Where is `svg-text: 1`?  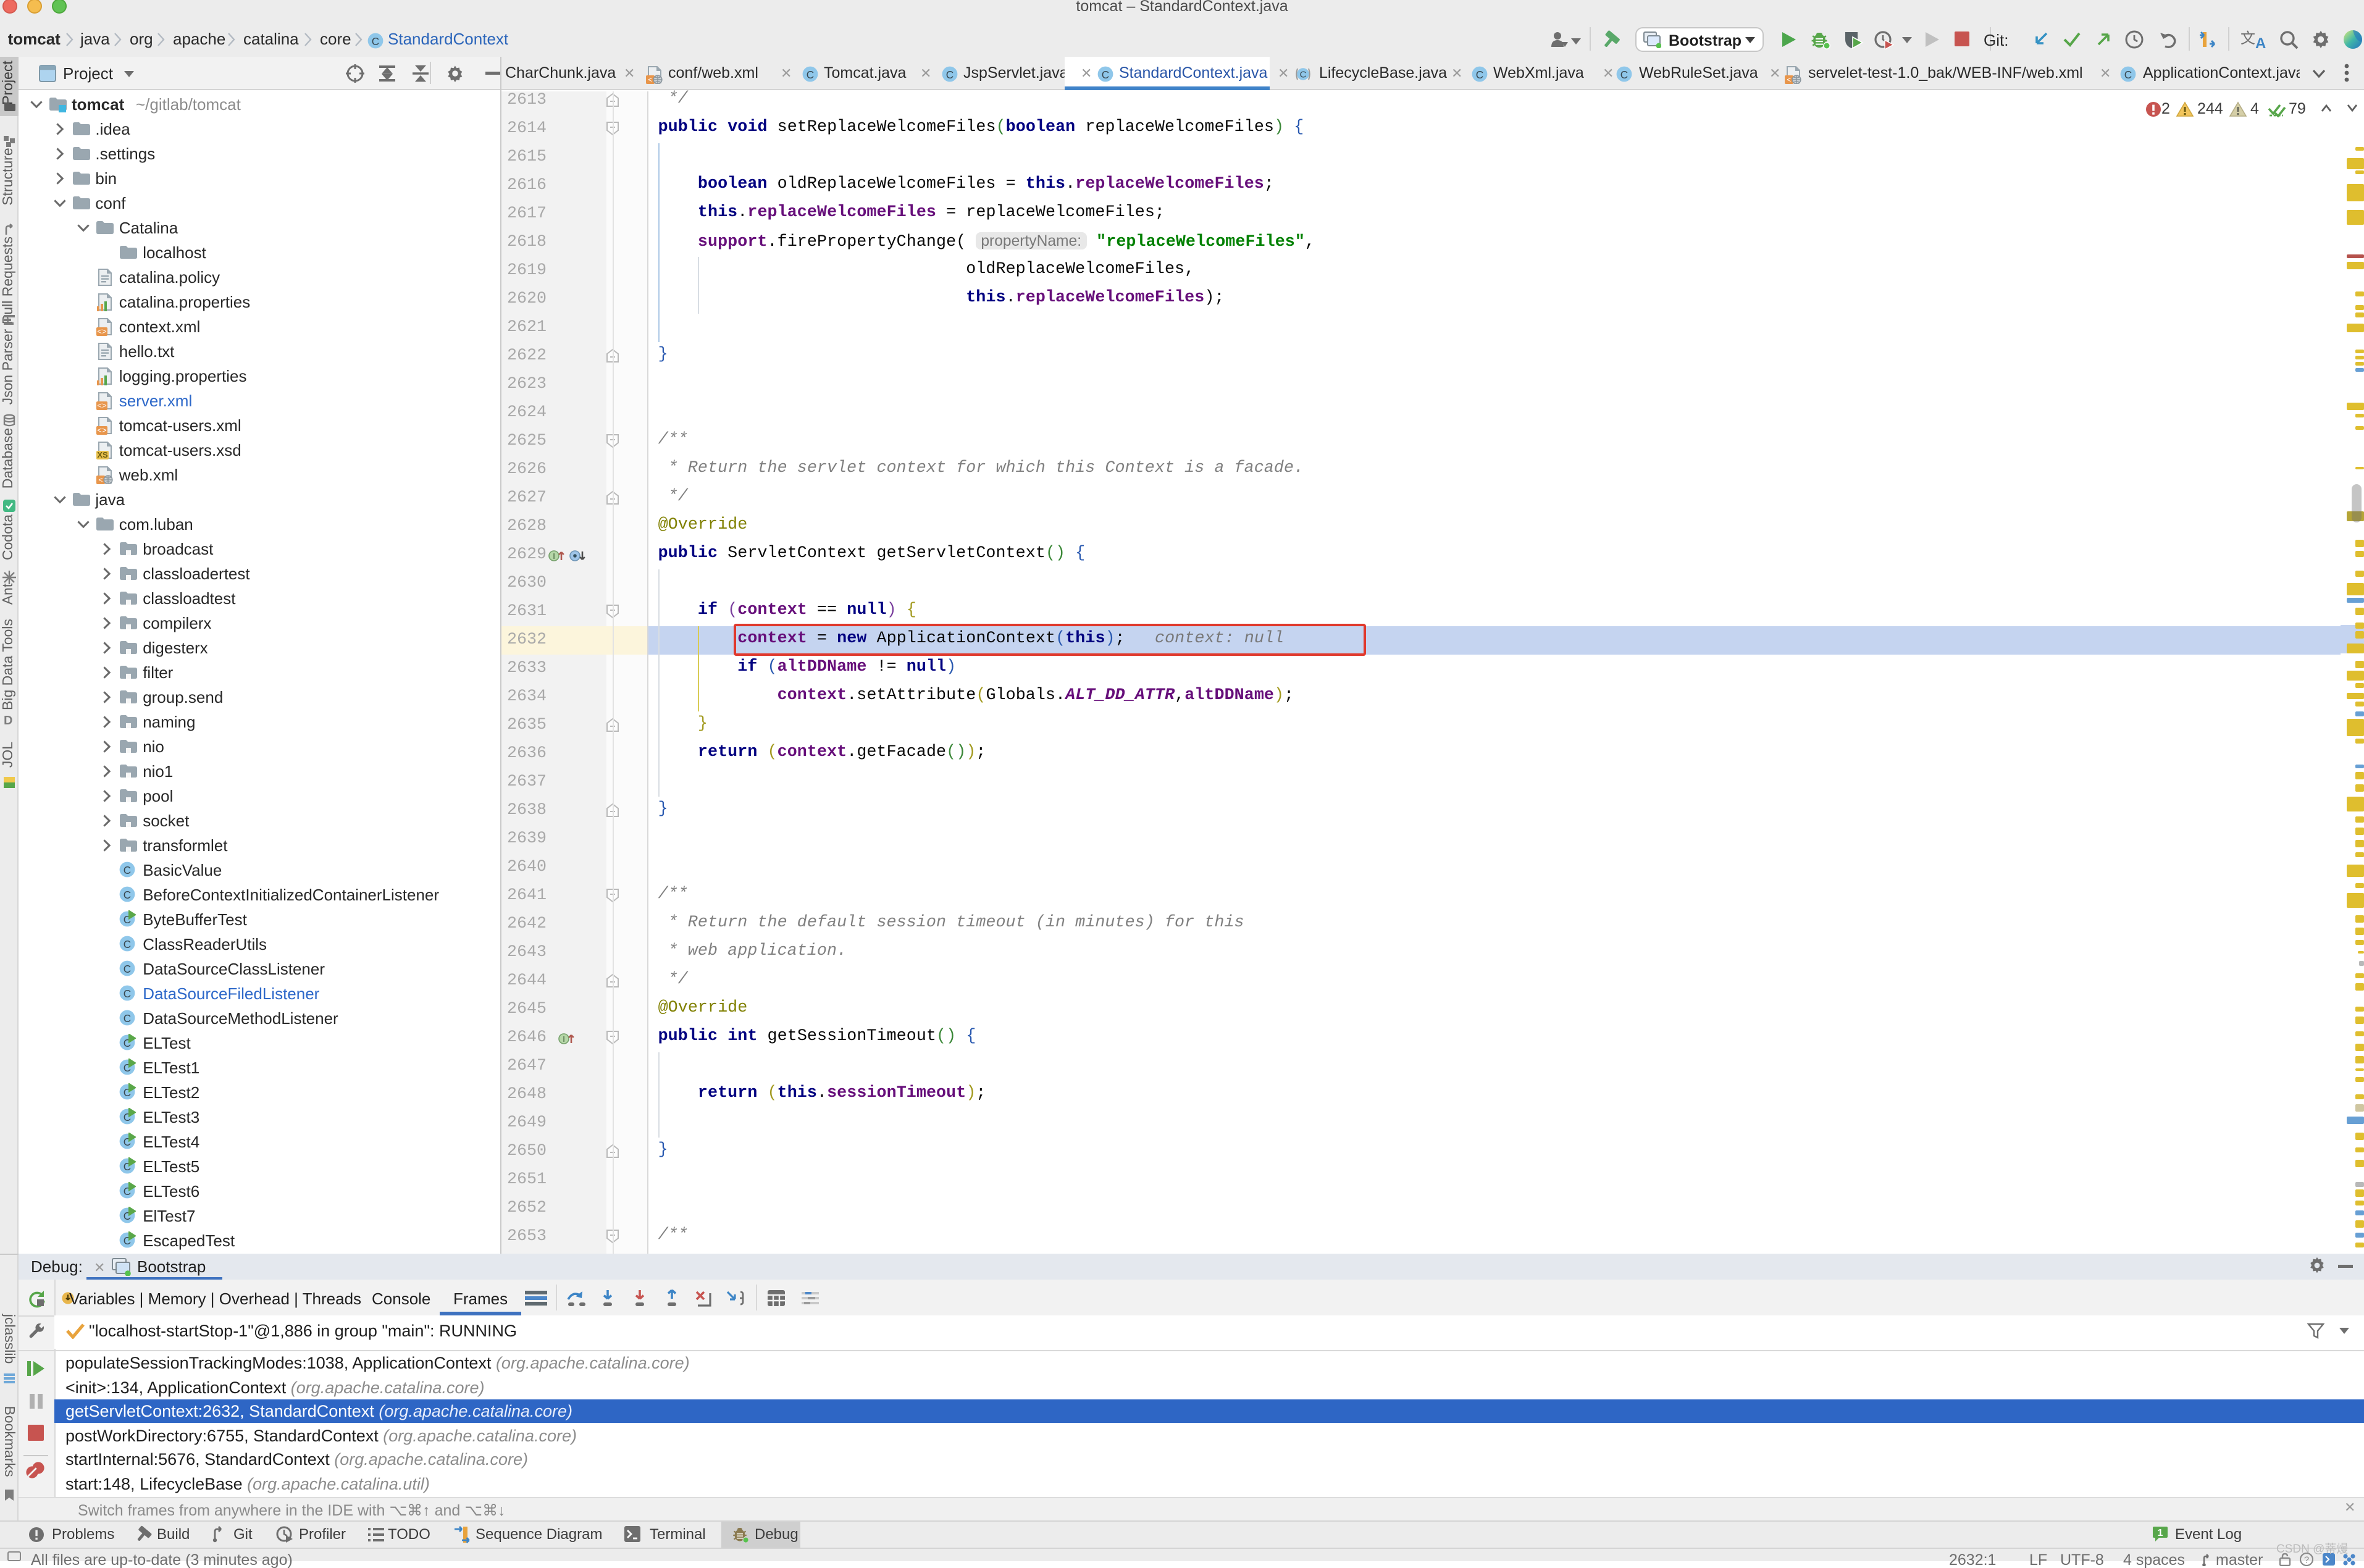
svg-text: 1 is located at coordinates (2160, 1533).